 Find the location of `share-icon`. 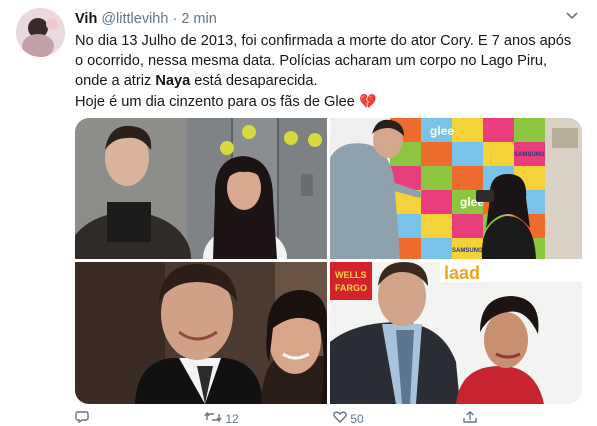

share-icon is located at coordinates (470, 418).